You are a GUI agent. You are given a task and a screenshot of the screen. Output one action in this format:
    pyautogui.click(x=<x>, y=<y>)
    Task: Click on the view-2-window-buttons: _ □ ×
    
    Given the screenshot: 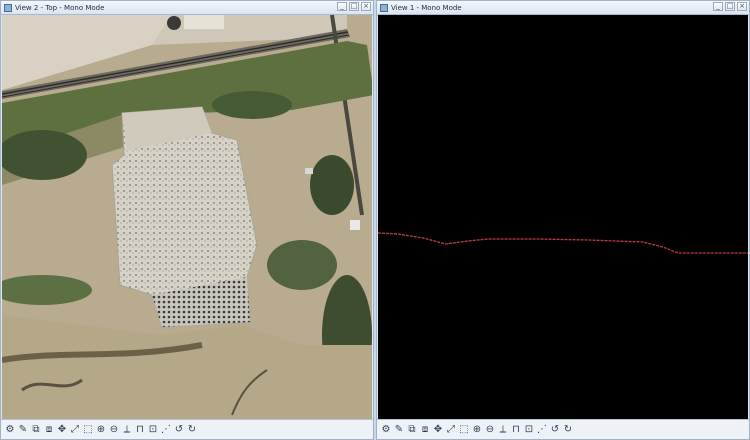 What is the action you would take?
    pyautogui.click(x=354, y=6)
    